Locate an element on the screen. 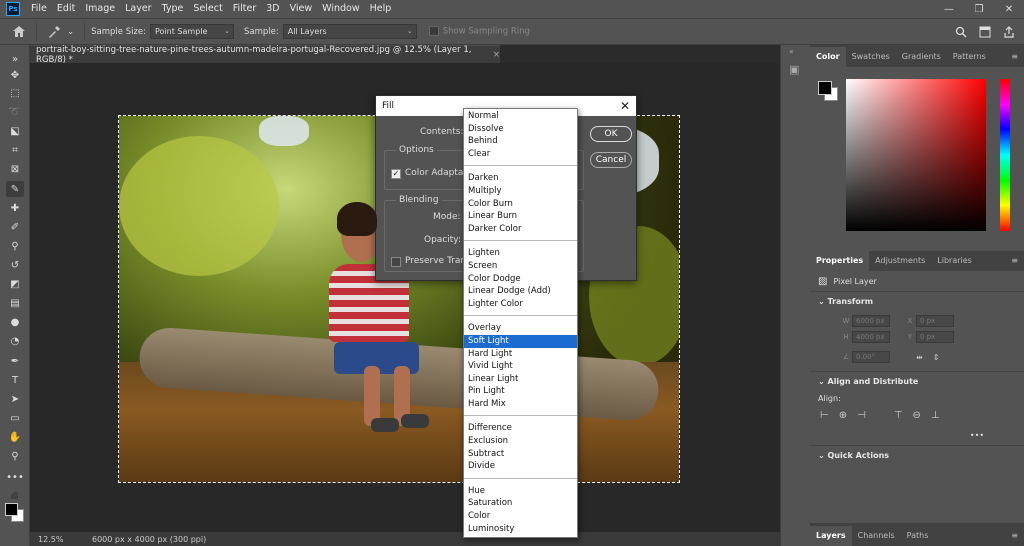 The height and width of the screenshot is (546, 1024). path-selection-tool-icon: ➤ is located at coordinates (15, 399).